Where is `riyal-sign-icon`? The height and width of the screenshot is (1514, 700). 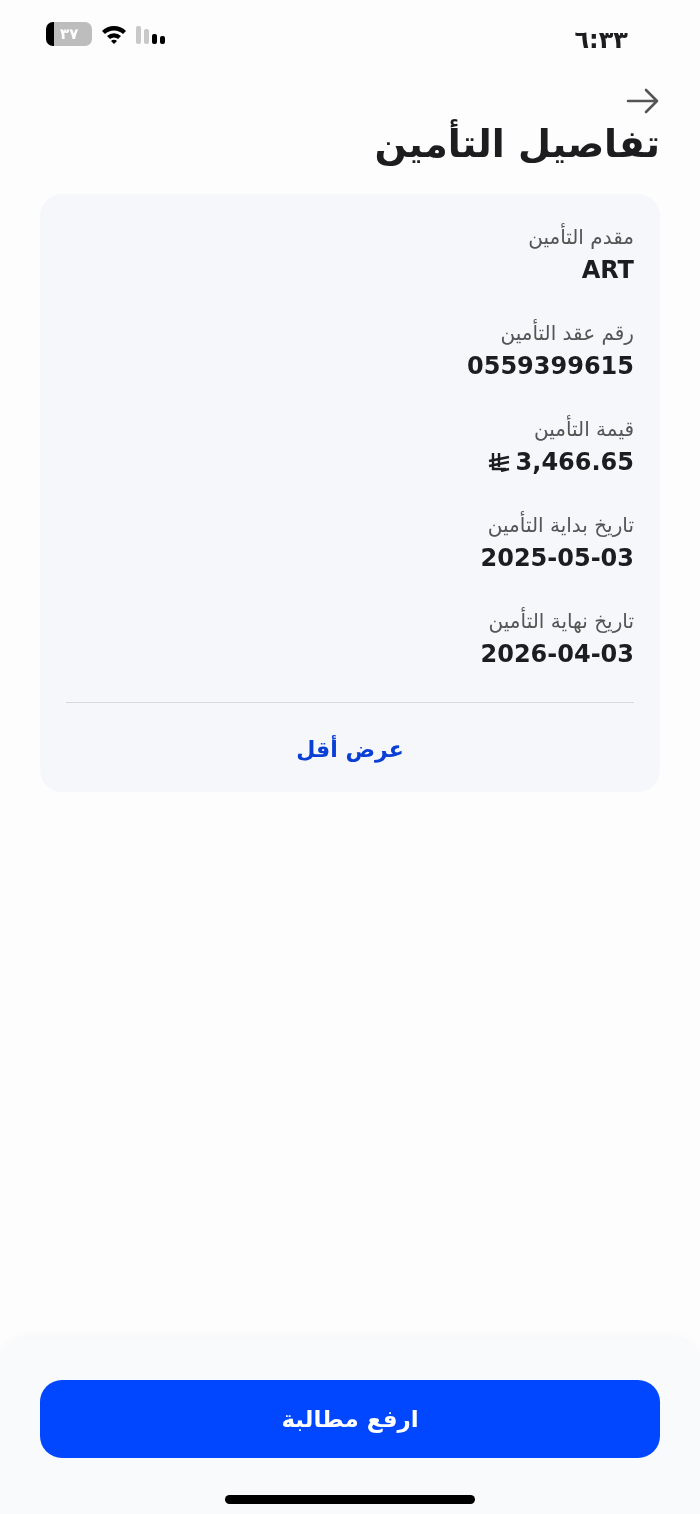 riyal-sign-icon is located at coordinates (498, 461).